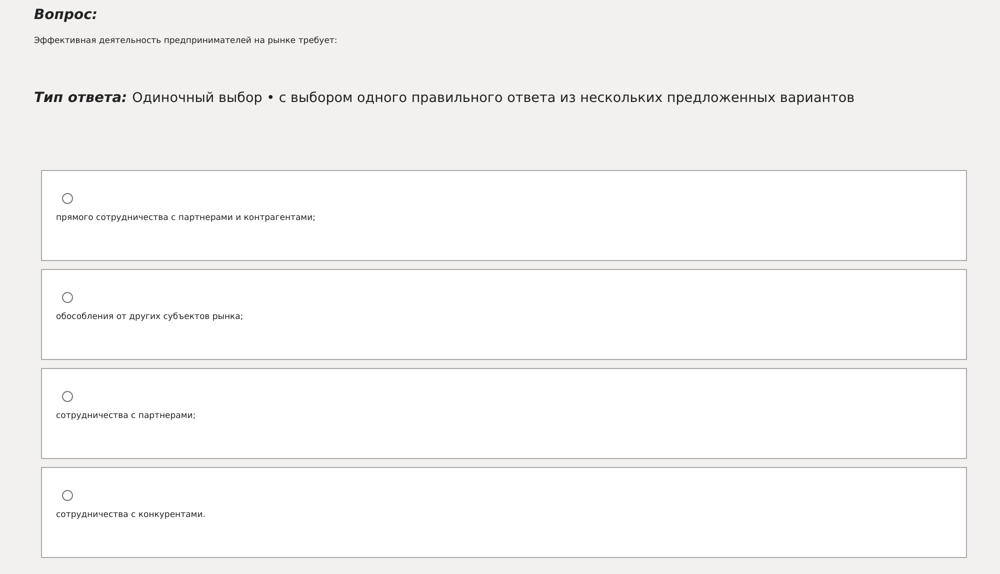  What do you see at coordinates (81, 98) in the screenshot?
I see `answer-type-label: Тип ответа:` at bounding box center [81, 98].